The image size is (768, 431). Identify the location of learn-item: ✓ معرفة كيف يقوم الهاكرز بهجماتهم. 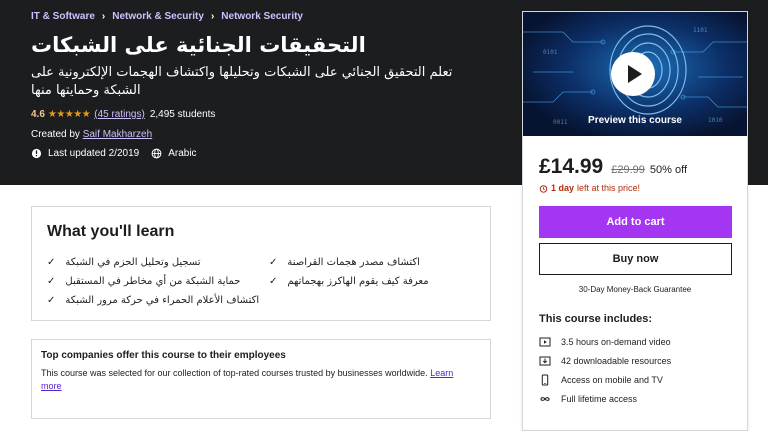
(349, 281).